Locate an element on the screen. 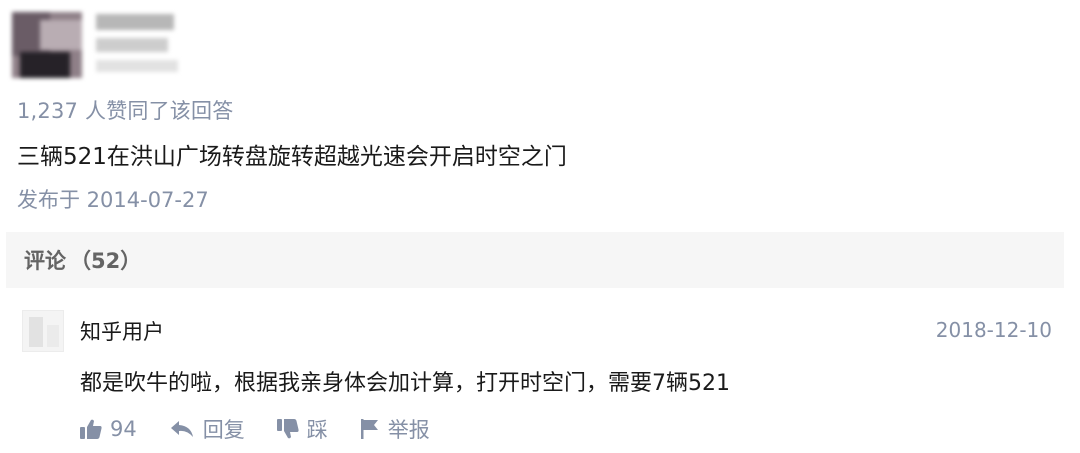 Image resolution: width=1080 pixels, height=453 pixels. reply-button: 回复 is located at coordinates (207, 429).